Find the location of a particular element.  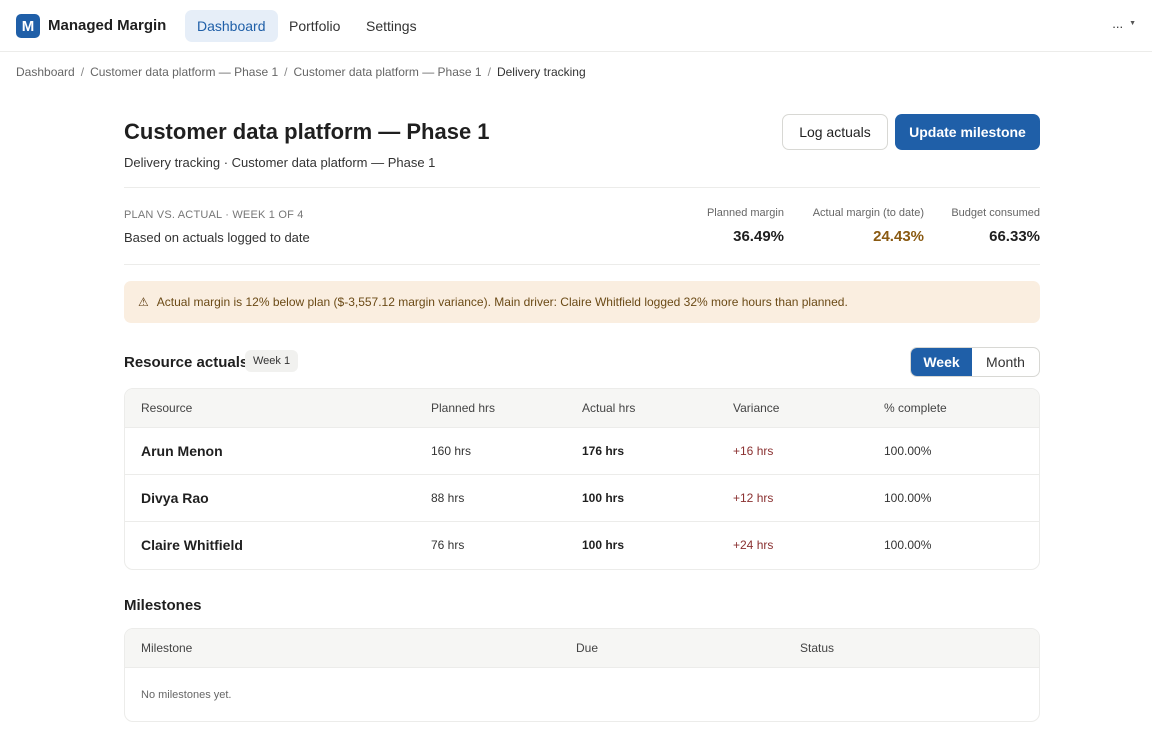

app-logo: M is located at coordinates (28, 26).